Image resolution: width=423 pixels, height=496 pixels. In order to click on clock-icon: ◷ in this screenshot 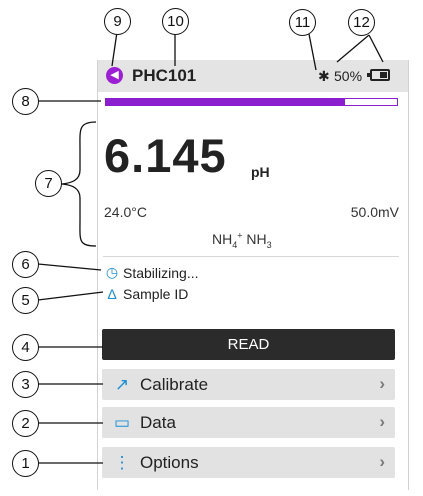, I will do `click(112, 272)`.